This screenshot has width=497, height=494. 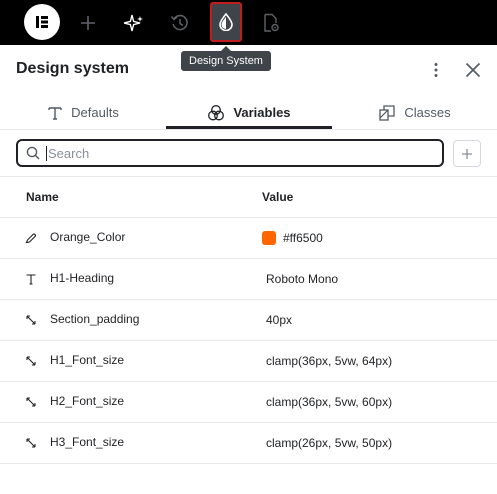 I want to click on table-row: Orange_Color #ff6500, so click(x=248, y=237).